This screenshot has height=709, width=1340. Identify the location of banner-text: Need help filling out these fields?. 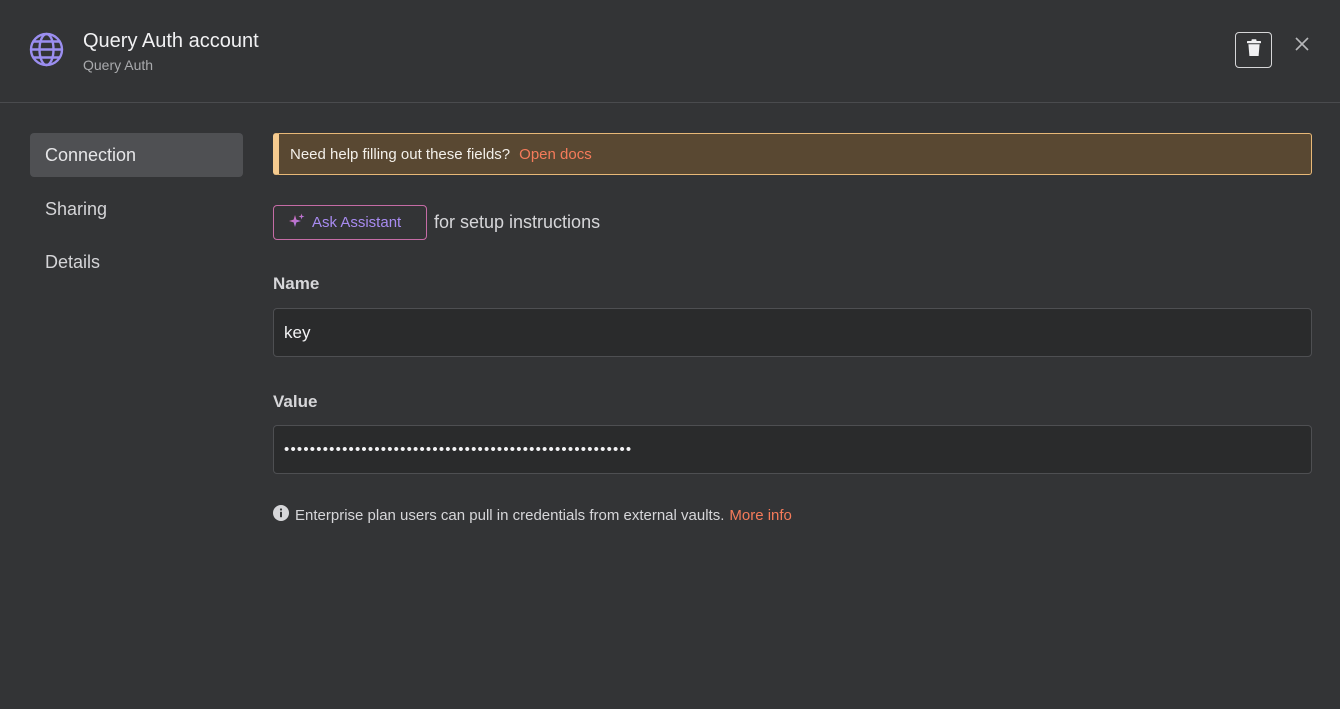
(400, 154).